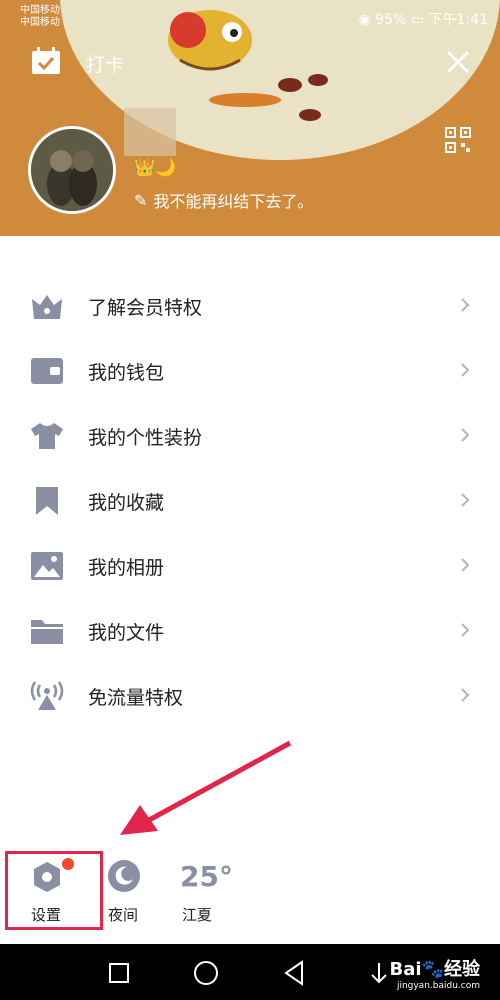  What do you see at coordinates (47, 566) in the screenshot?
I see `image-icon` at bounding box center [47, 566].